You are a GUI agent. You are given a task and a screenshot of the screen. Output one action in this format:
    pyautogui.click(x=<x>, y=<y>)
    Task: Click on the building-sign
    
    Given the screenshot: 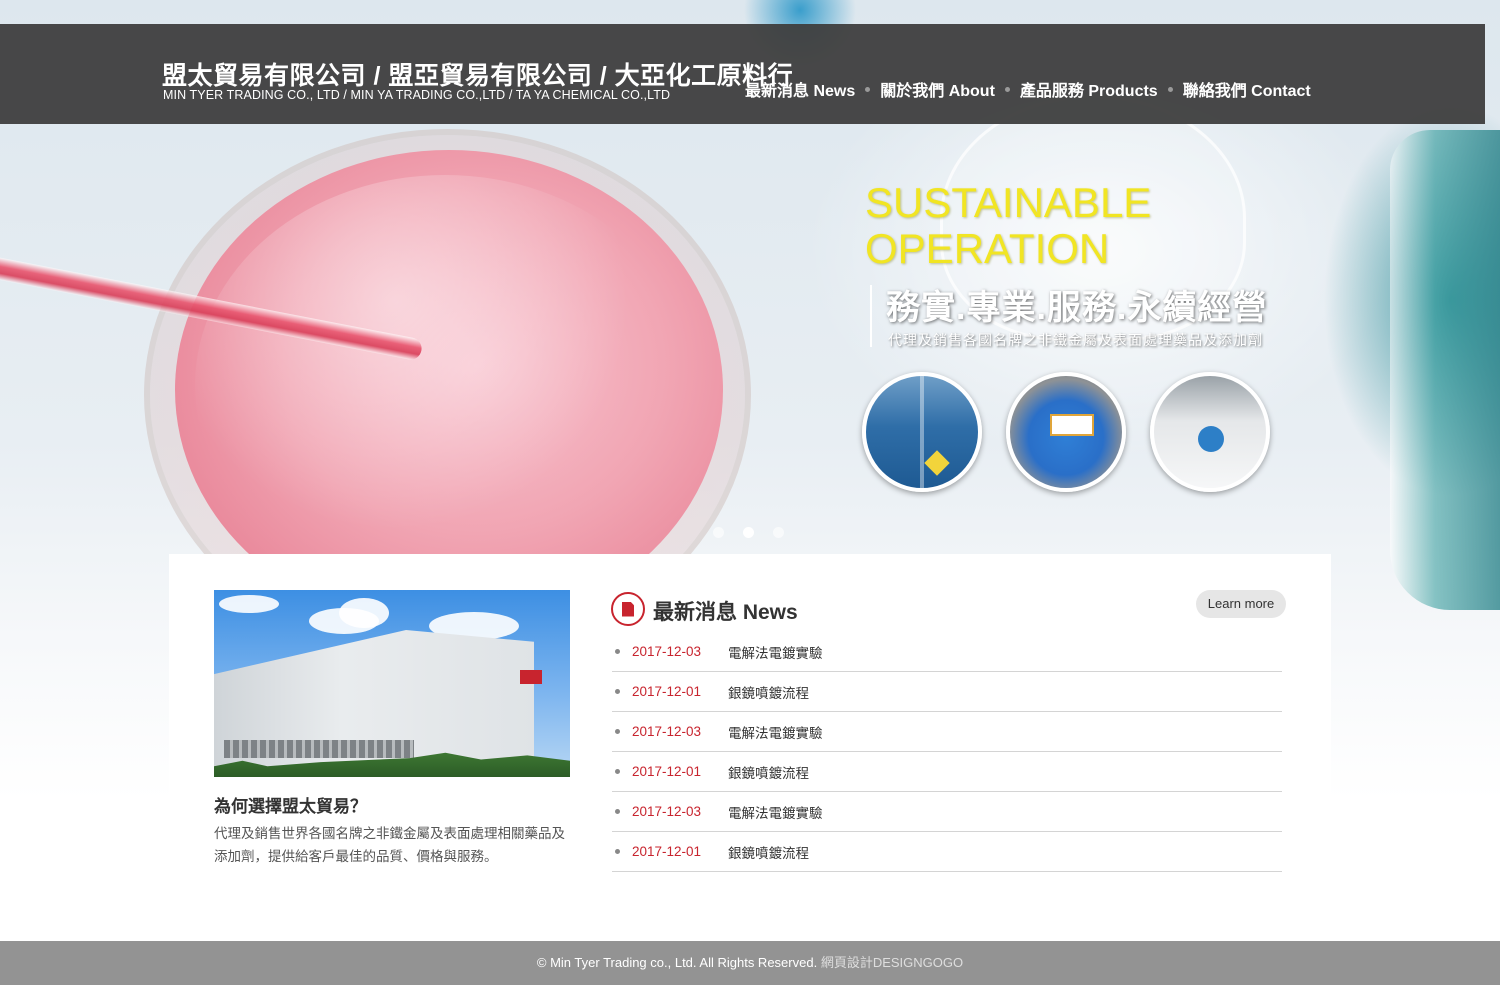 What is the action you would take?
    pyautogui.click(x=531, y=677)
    